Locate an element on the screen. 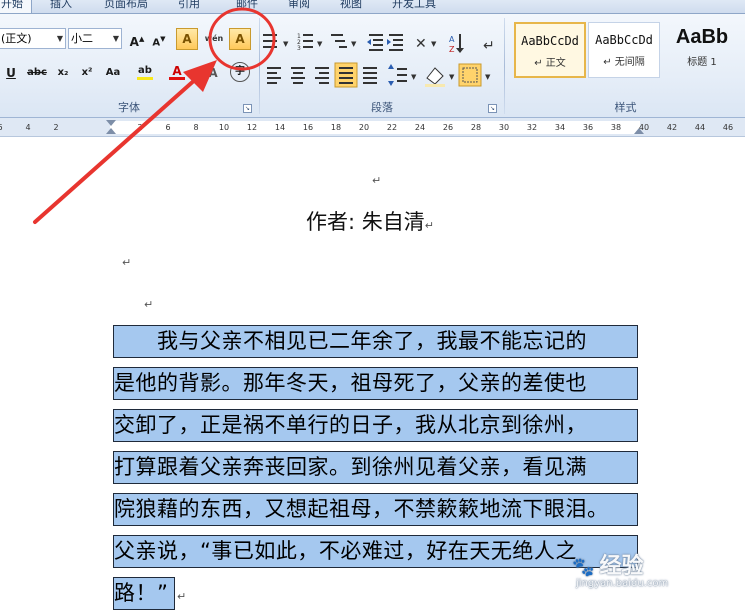 Image resolution: width=745 pixels, height=612 pixels. font-name-select: (正文) ▼ is located at coordinates (33, 38).